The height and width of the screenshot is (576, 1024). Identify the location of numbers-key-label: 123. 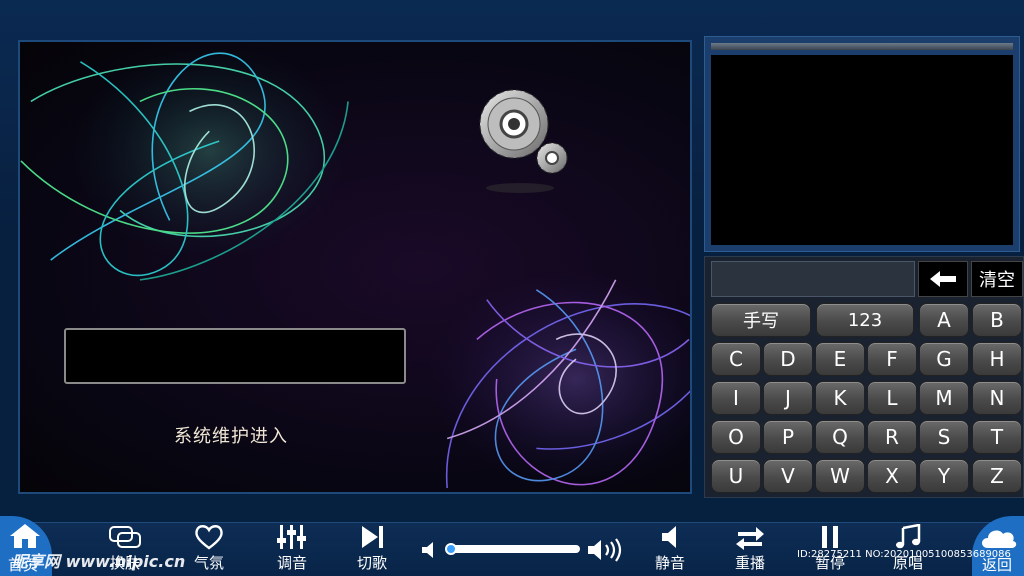
(865, 320).